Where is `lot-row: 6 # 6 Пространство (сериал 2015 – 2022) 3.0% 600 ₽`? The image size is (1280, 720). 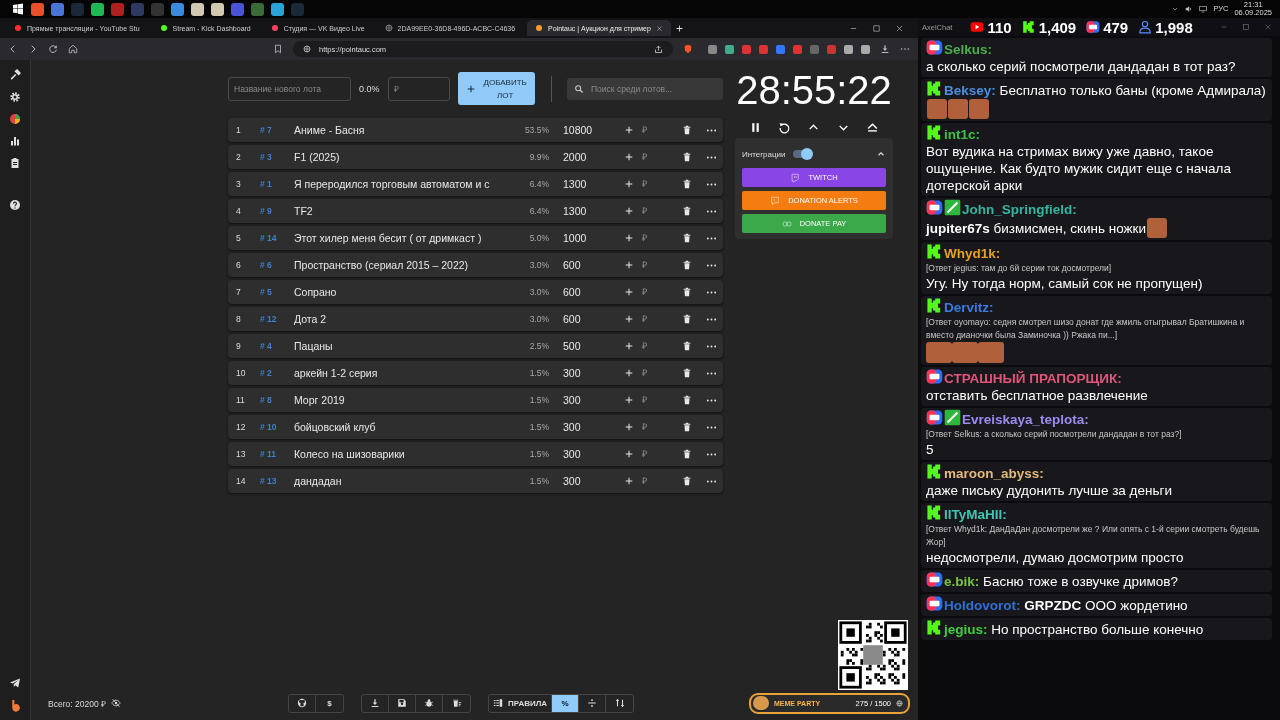 lot-row: 6 # 6 Пространство (сериал 2015 – 2022) 3.0% 600 ₽ is located at coordinates (475, 265).